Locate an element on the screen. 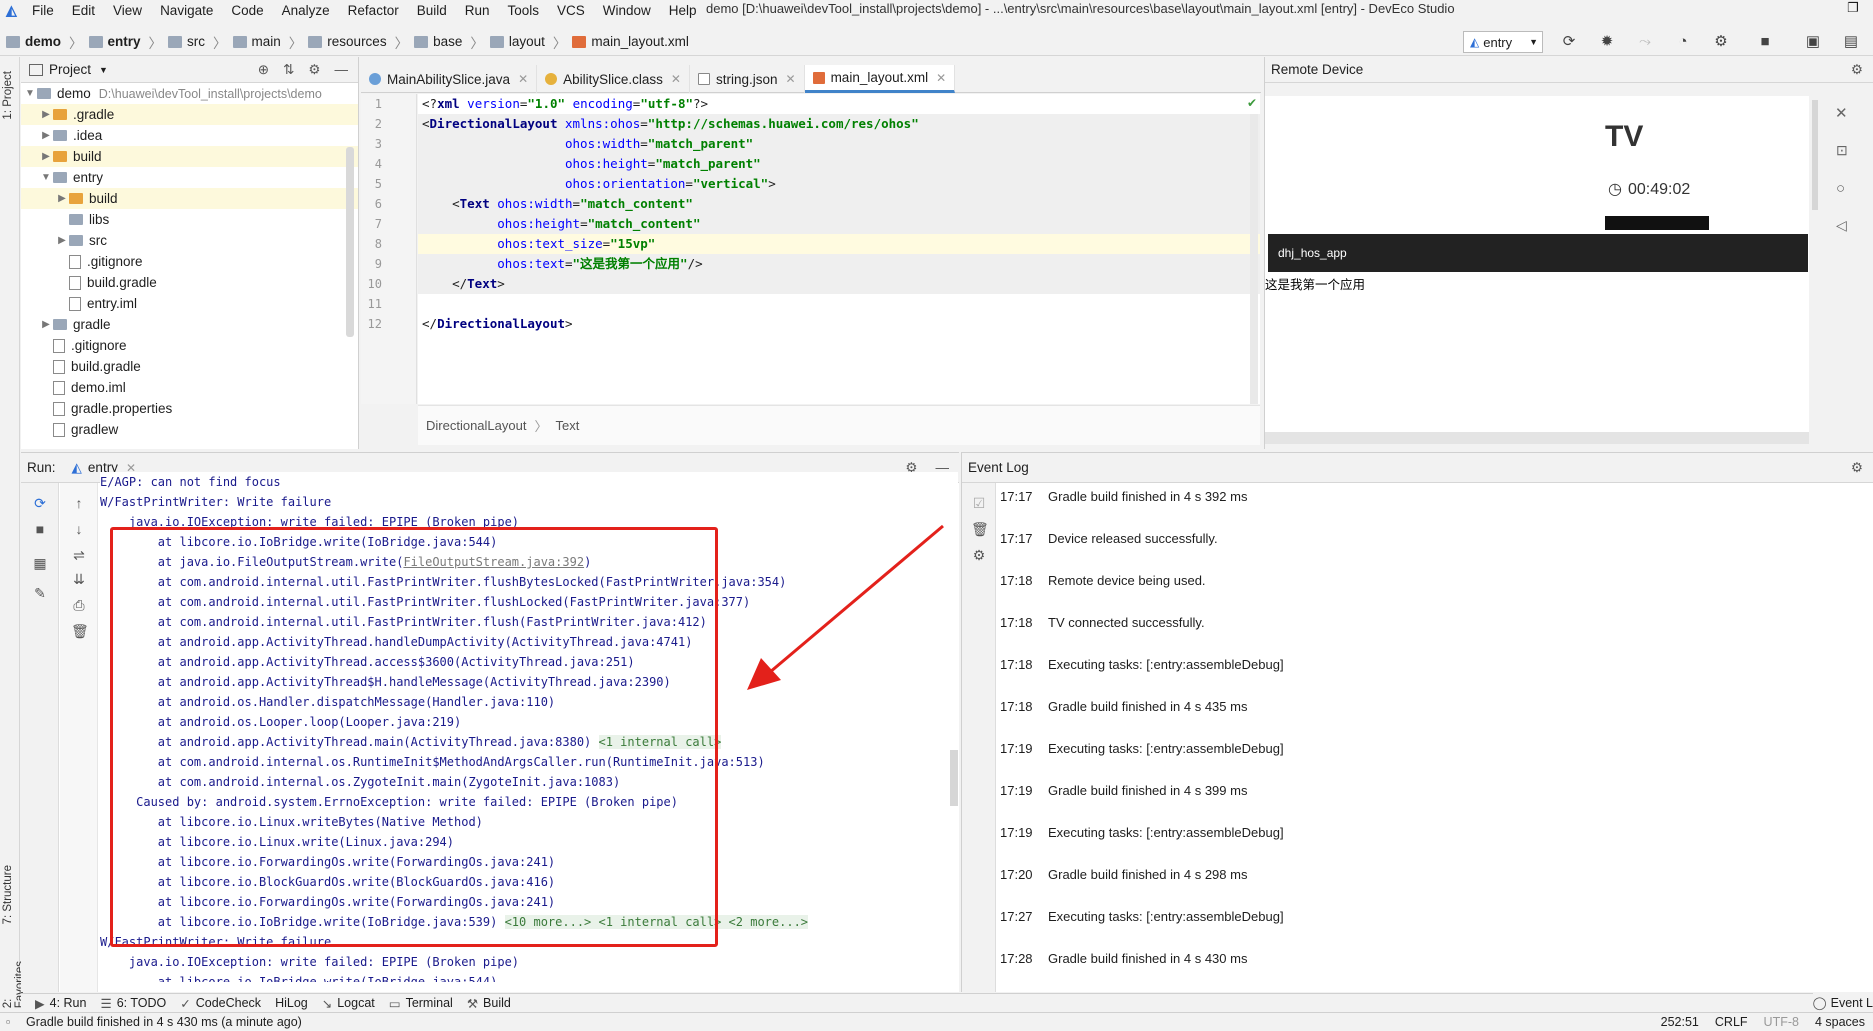 This screenshot has width=1873, height=1031. event-log-entry: 17:18 TV connected successfully. is located at coordinates (1102, 622).